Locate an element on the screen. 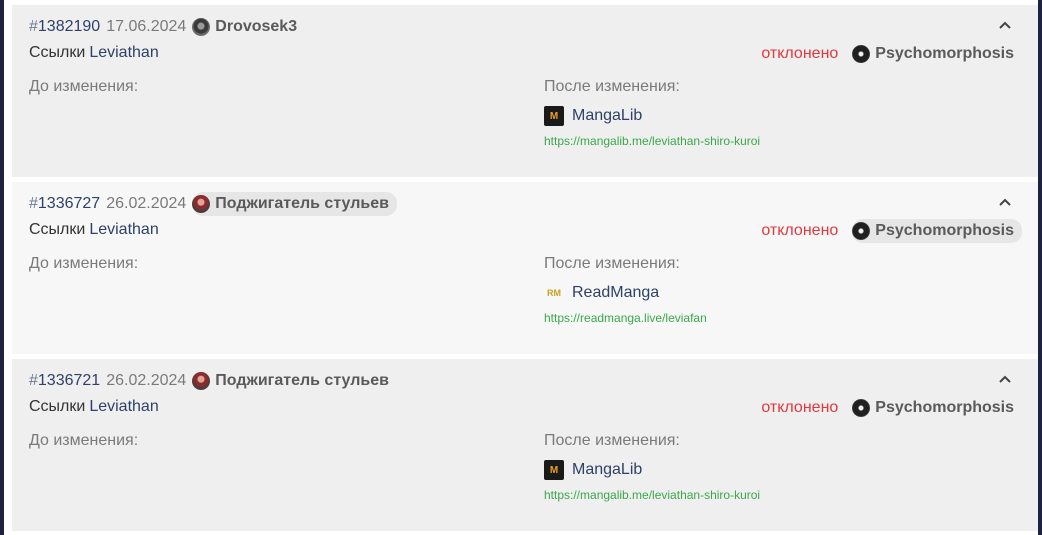 The width and height of the screenshot is (1042, 535). entry-id-link: 1336727 is located at coordinates (69, 204).